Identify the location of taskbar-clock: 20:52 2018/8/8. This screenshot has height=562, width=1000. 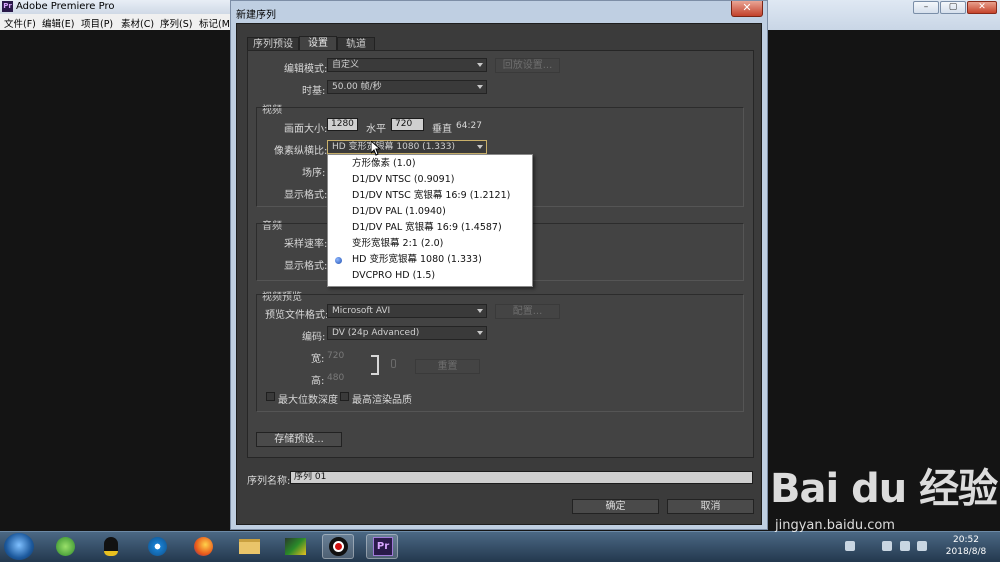
(966, 546).